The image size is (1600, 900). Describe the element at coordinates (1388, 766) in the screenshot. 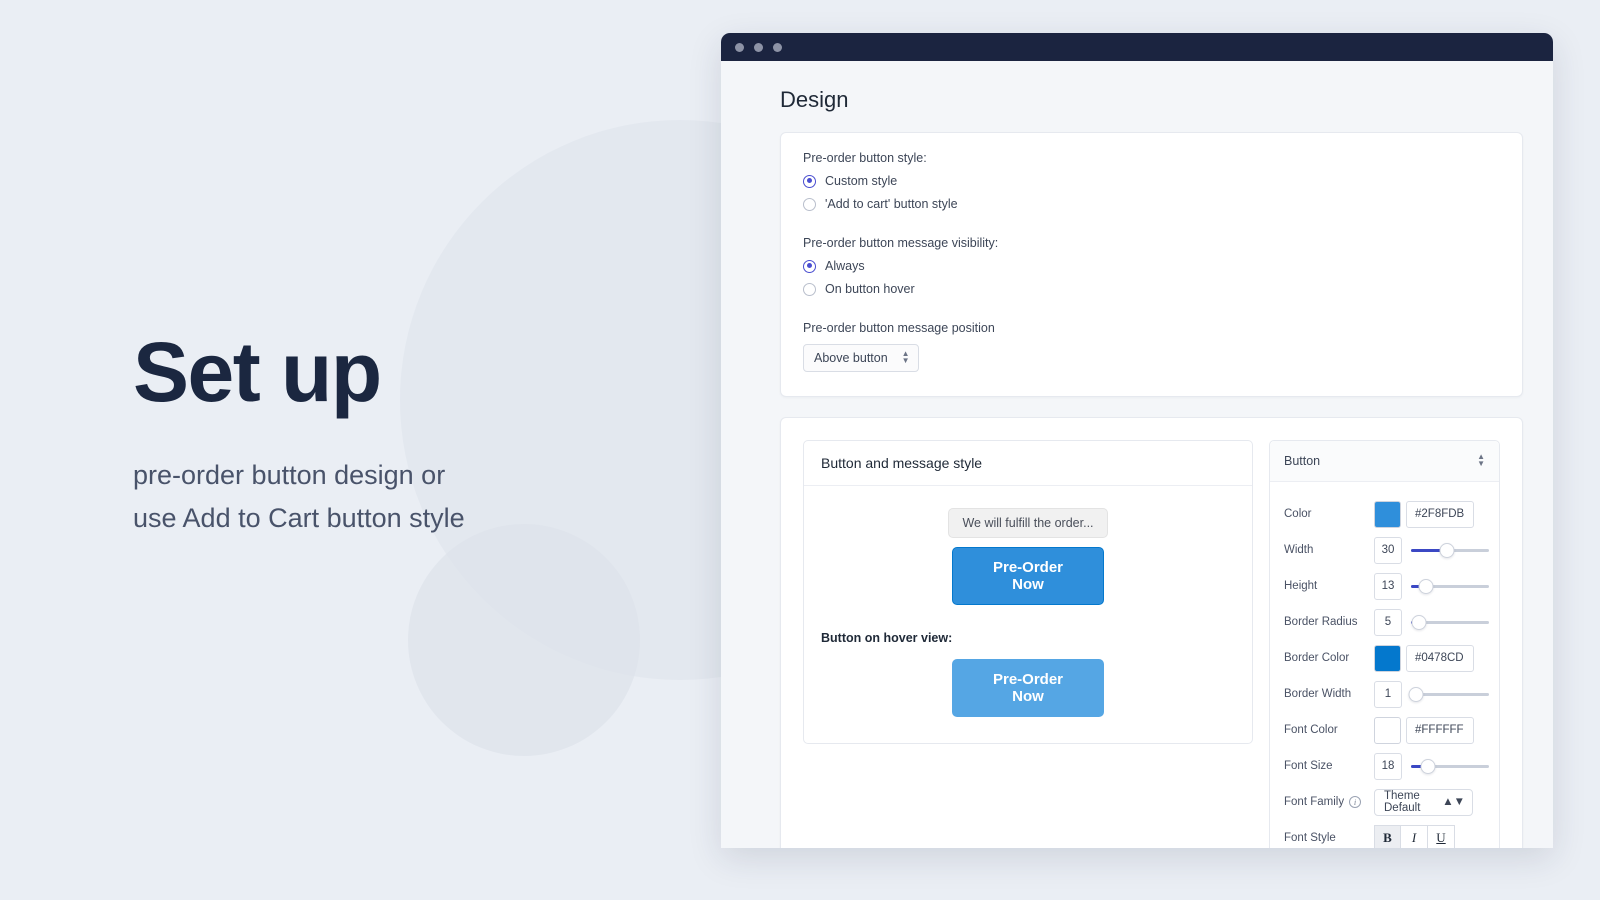

I see `font-size-number-input: 18` at that location.